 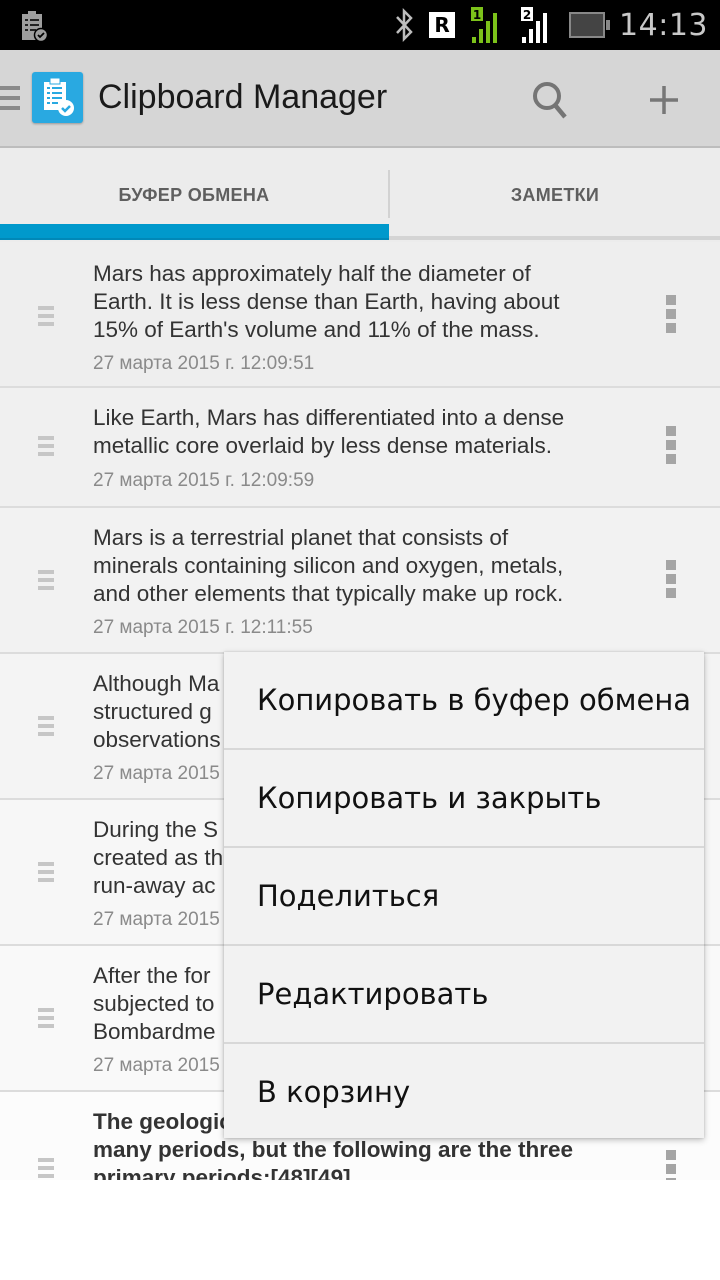 I want to click on status-bar: R 1 2 14:13, so click(x=360, y=25).